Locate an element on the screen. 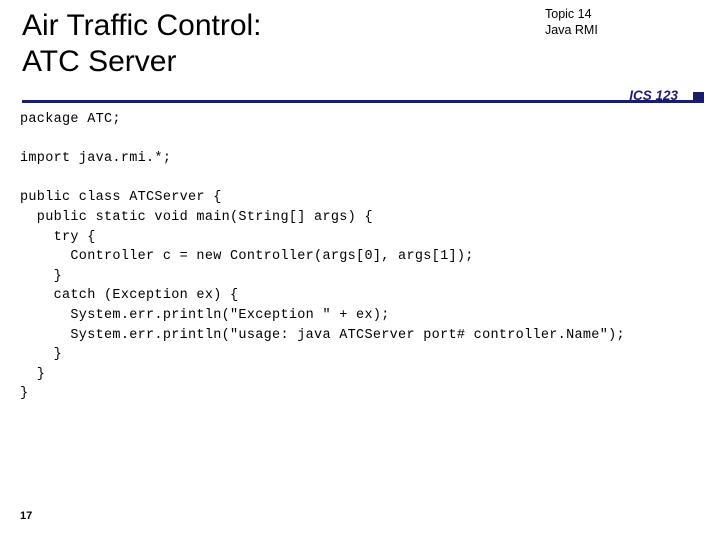  topic-block: Topic 14 Java RMI is located at coordinates (630, 22).